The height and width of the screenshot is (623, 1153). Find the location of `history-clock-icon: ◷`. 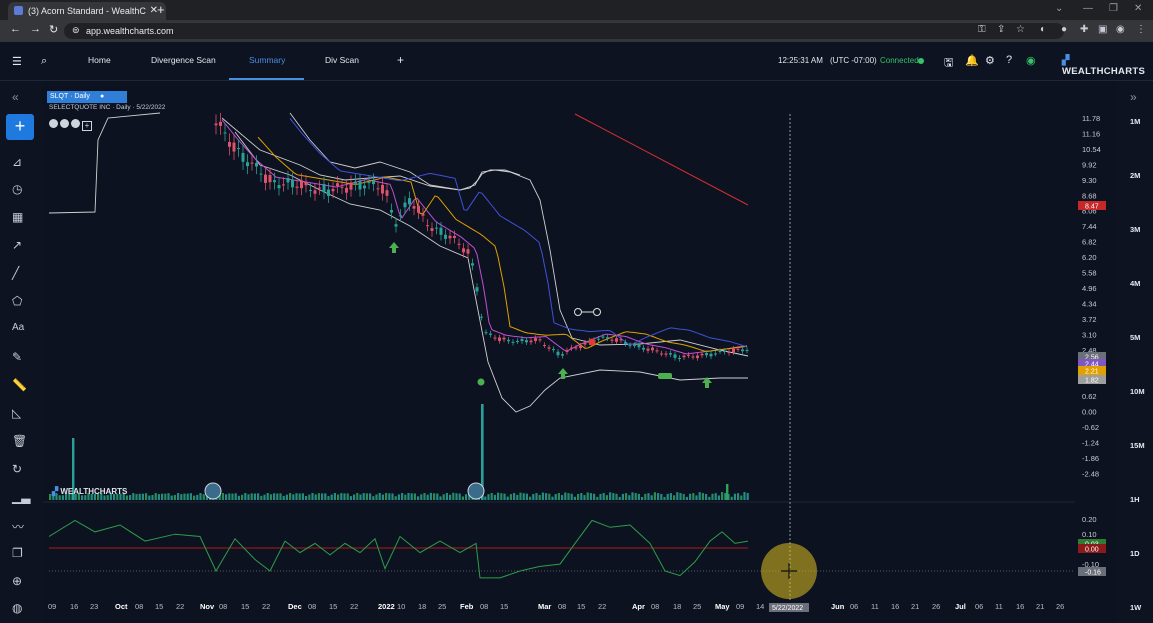

history-clock-icon: ◷ is located at coordinates (17, 189).